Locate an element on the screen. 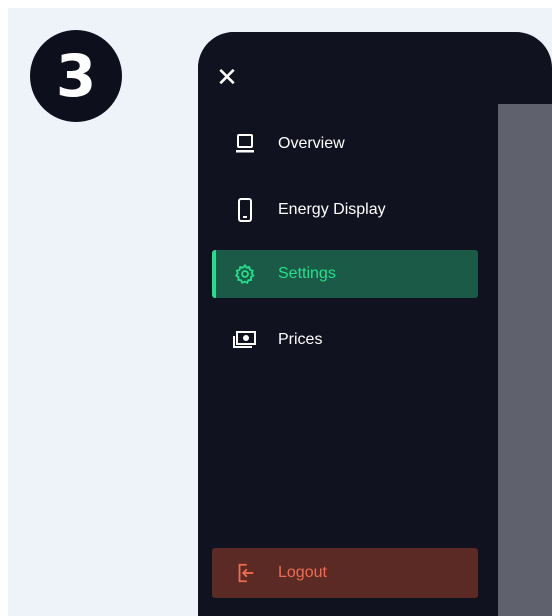 Image resolution: width=552 pixels, height=616 pixels. nav-item-prices: Prices is located at coordinates (345, 340).